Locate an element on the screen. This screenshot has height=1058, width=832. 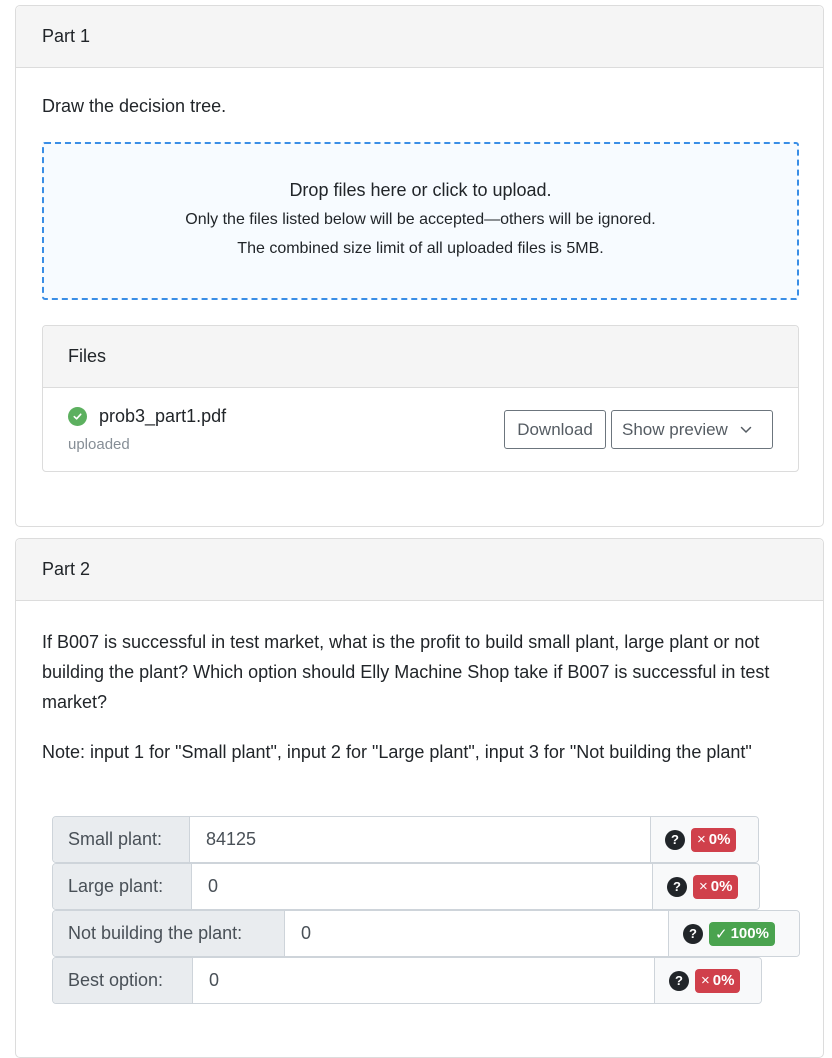
dropzone-main-text: Drop files here or click to upload. is located at coordinates (420, 190).